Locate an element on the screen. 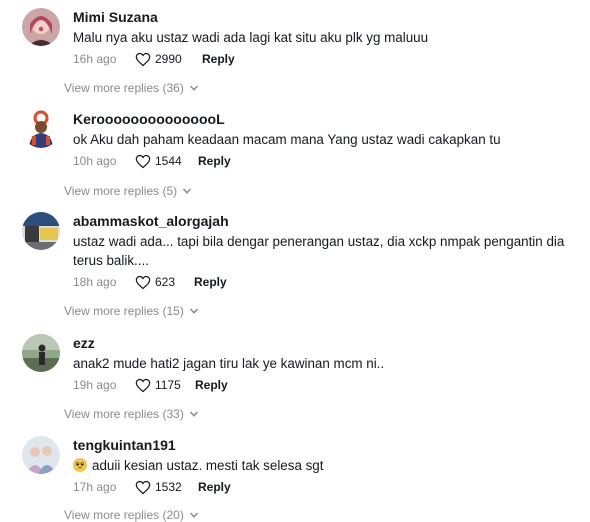 The width and height of the screenshot is (590, 522). comment-text-content: aduii kesian ustaz. mesti tak selesa sgt is located at coordinates (208, 465).